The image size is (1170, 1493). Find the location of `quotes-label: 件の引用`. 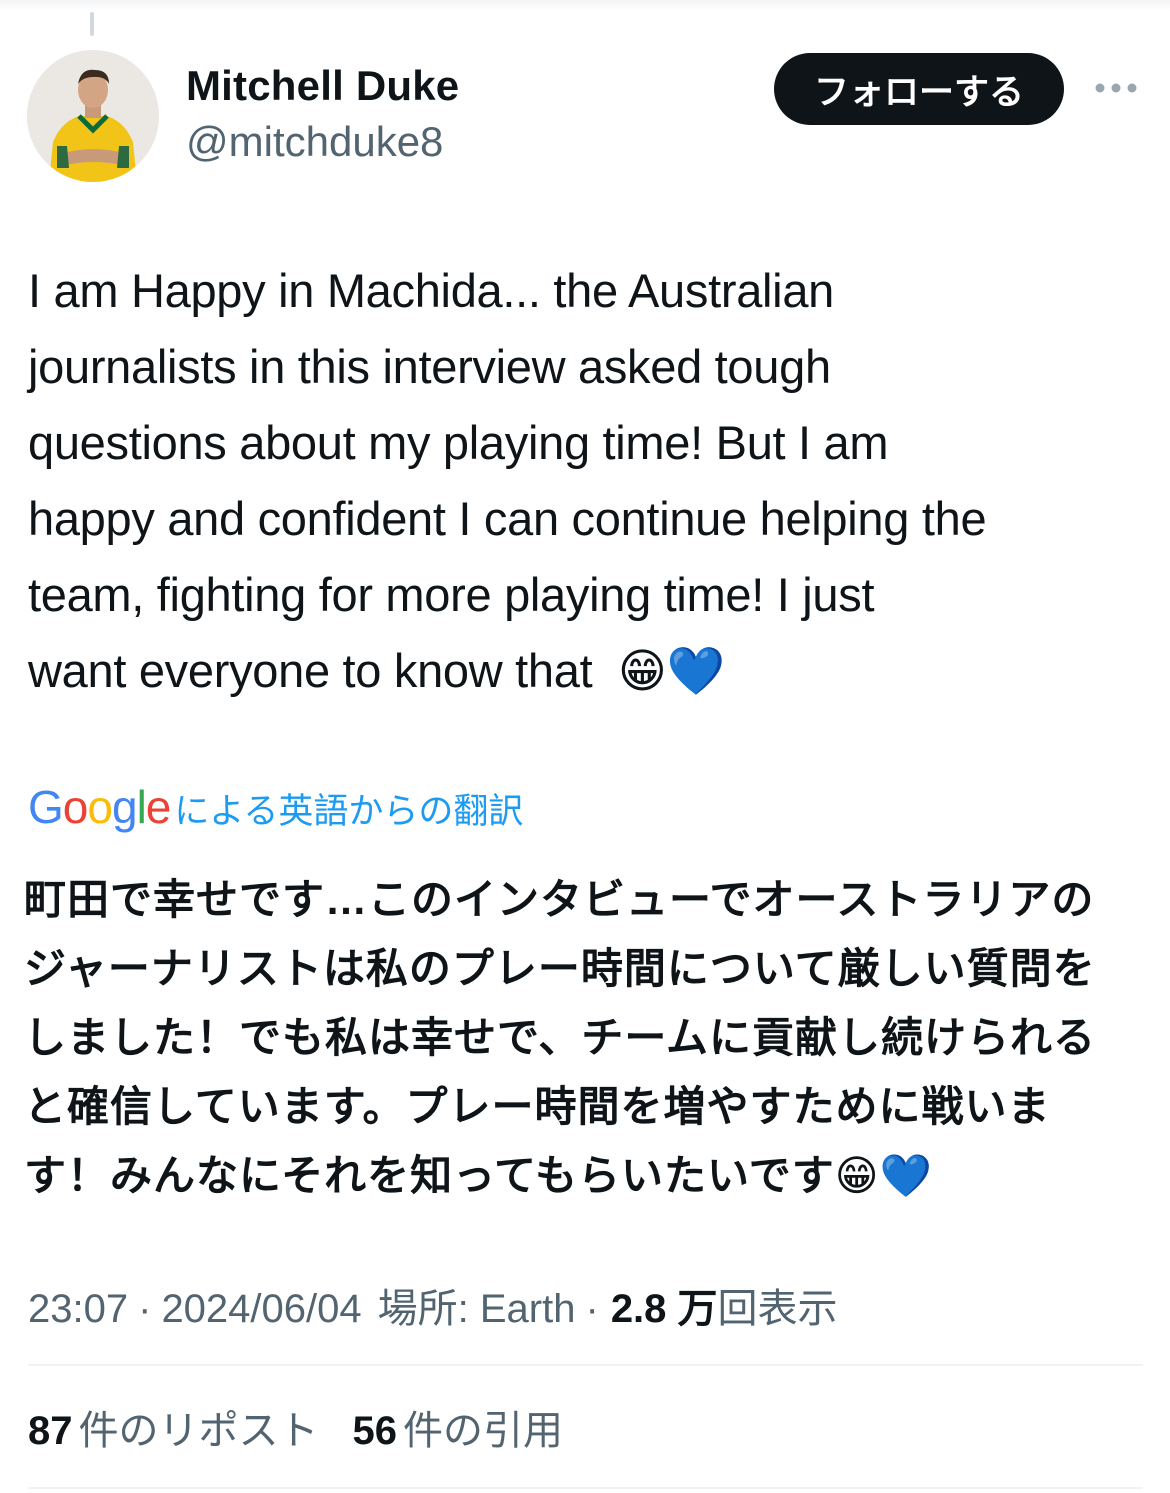

quotes-label: 件の引用 is located at coordinates (483, 1431).